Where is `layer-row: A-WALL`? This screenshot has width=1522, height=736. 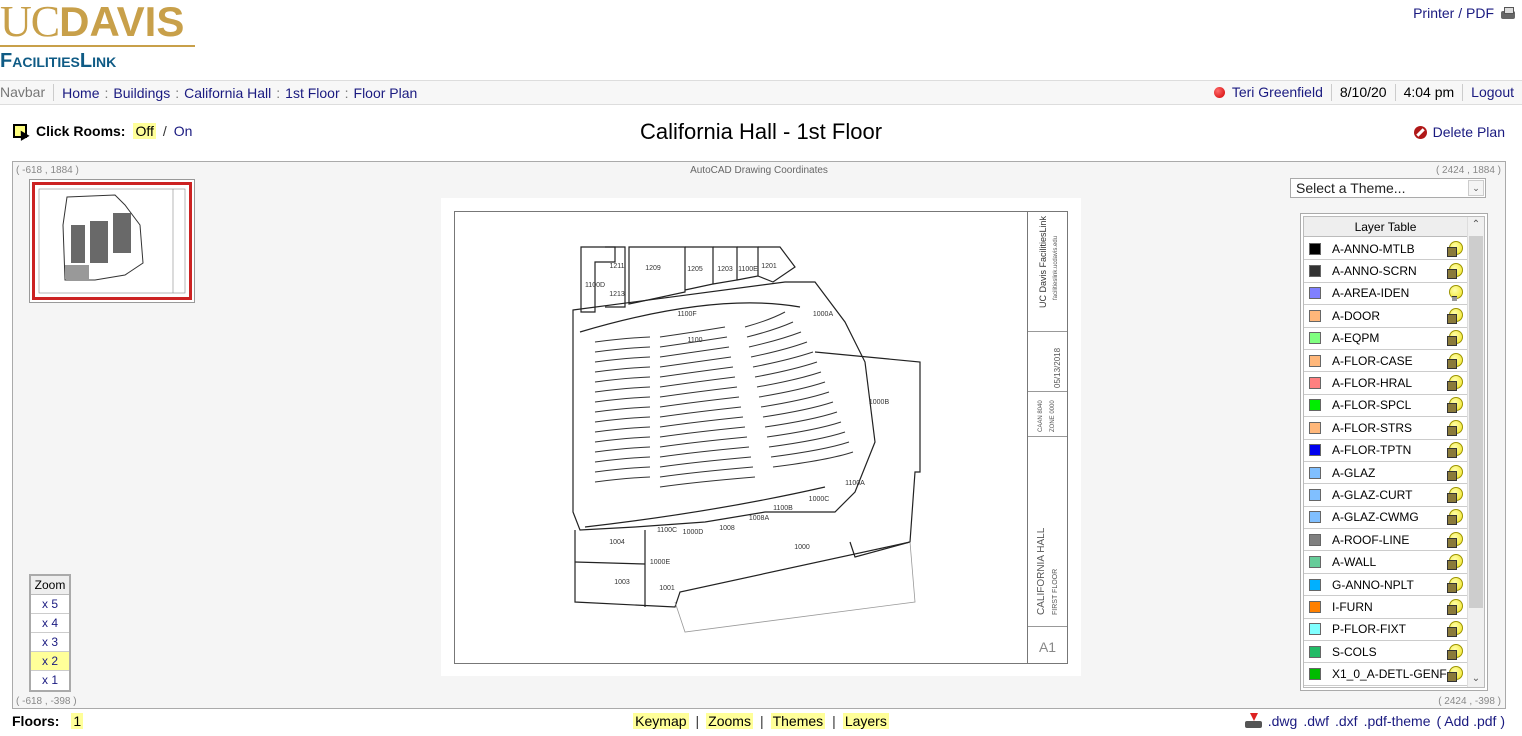
layer-row: A-WALL is located at coordinates (1385, 562).